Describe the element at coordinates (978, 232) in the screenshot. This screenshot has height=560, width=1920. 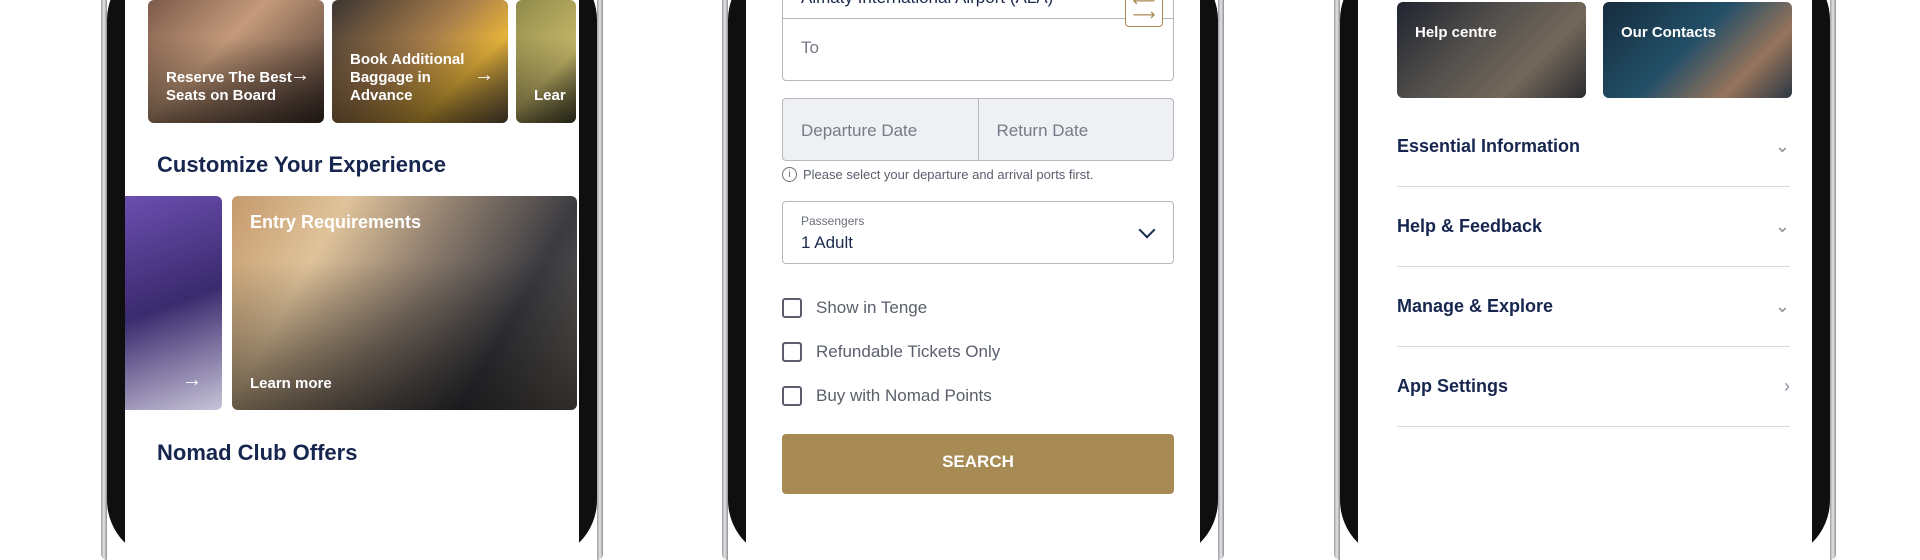
I see `passengers-select: Passengers 1 Adult` at that location.